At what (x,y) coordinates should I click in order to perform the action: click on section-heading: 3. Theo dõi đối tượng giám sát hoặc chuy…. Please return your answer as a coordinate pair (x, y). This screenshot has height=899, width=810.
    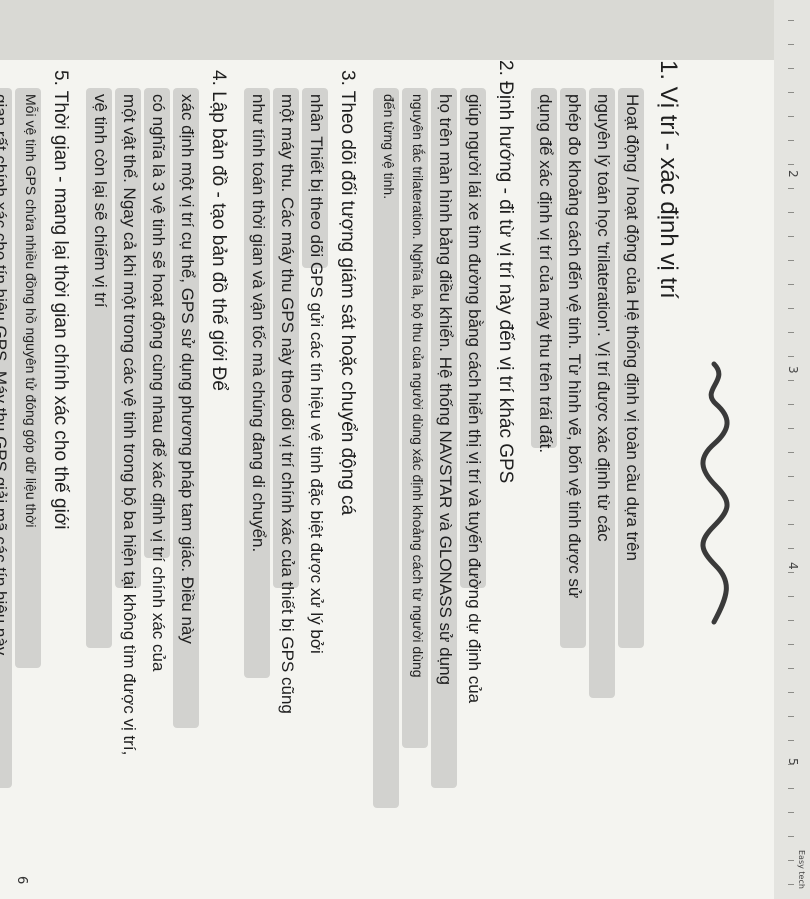
    Looking at the image, I should click on (347, 293).